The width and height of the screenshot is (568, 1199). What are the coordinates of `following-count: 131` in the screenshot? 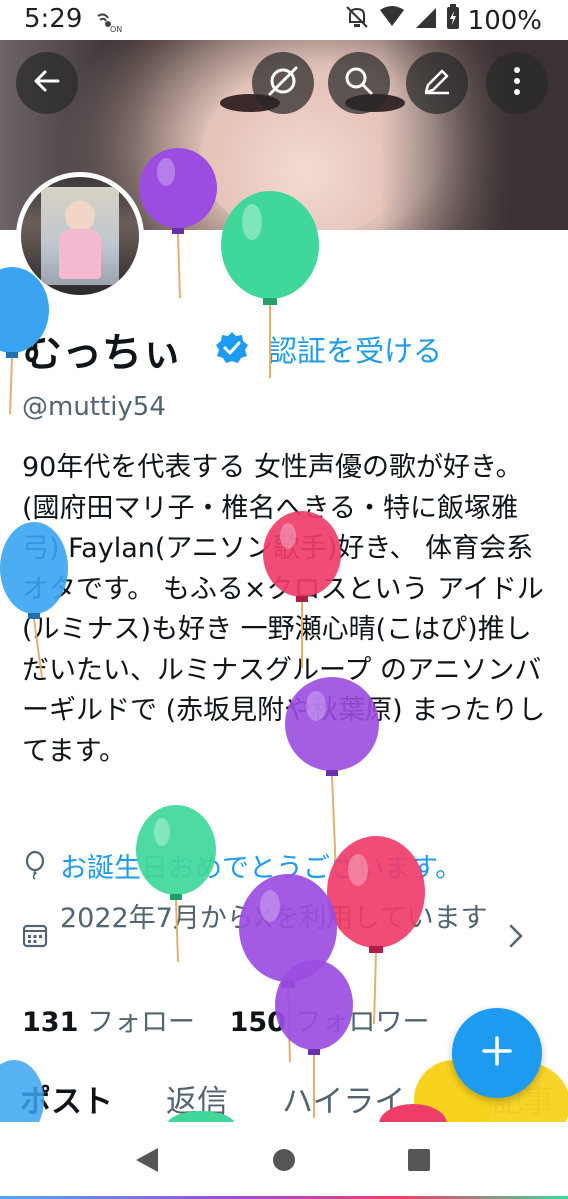 It's located at (50, 1022).